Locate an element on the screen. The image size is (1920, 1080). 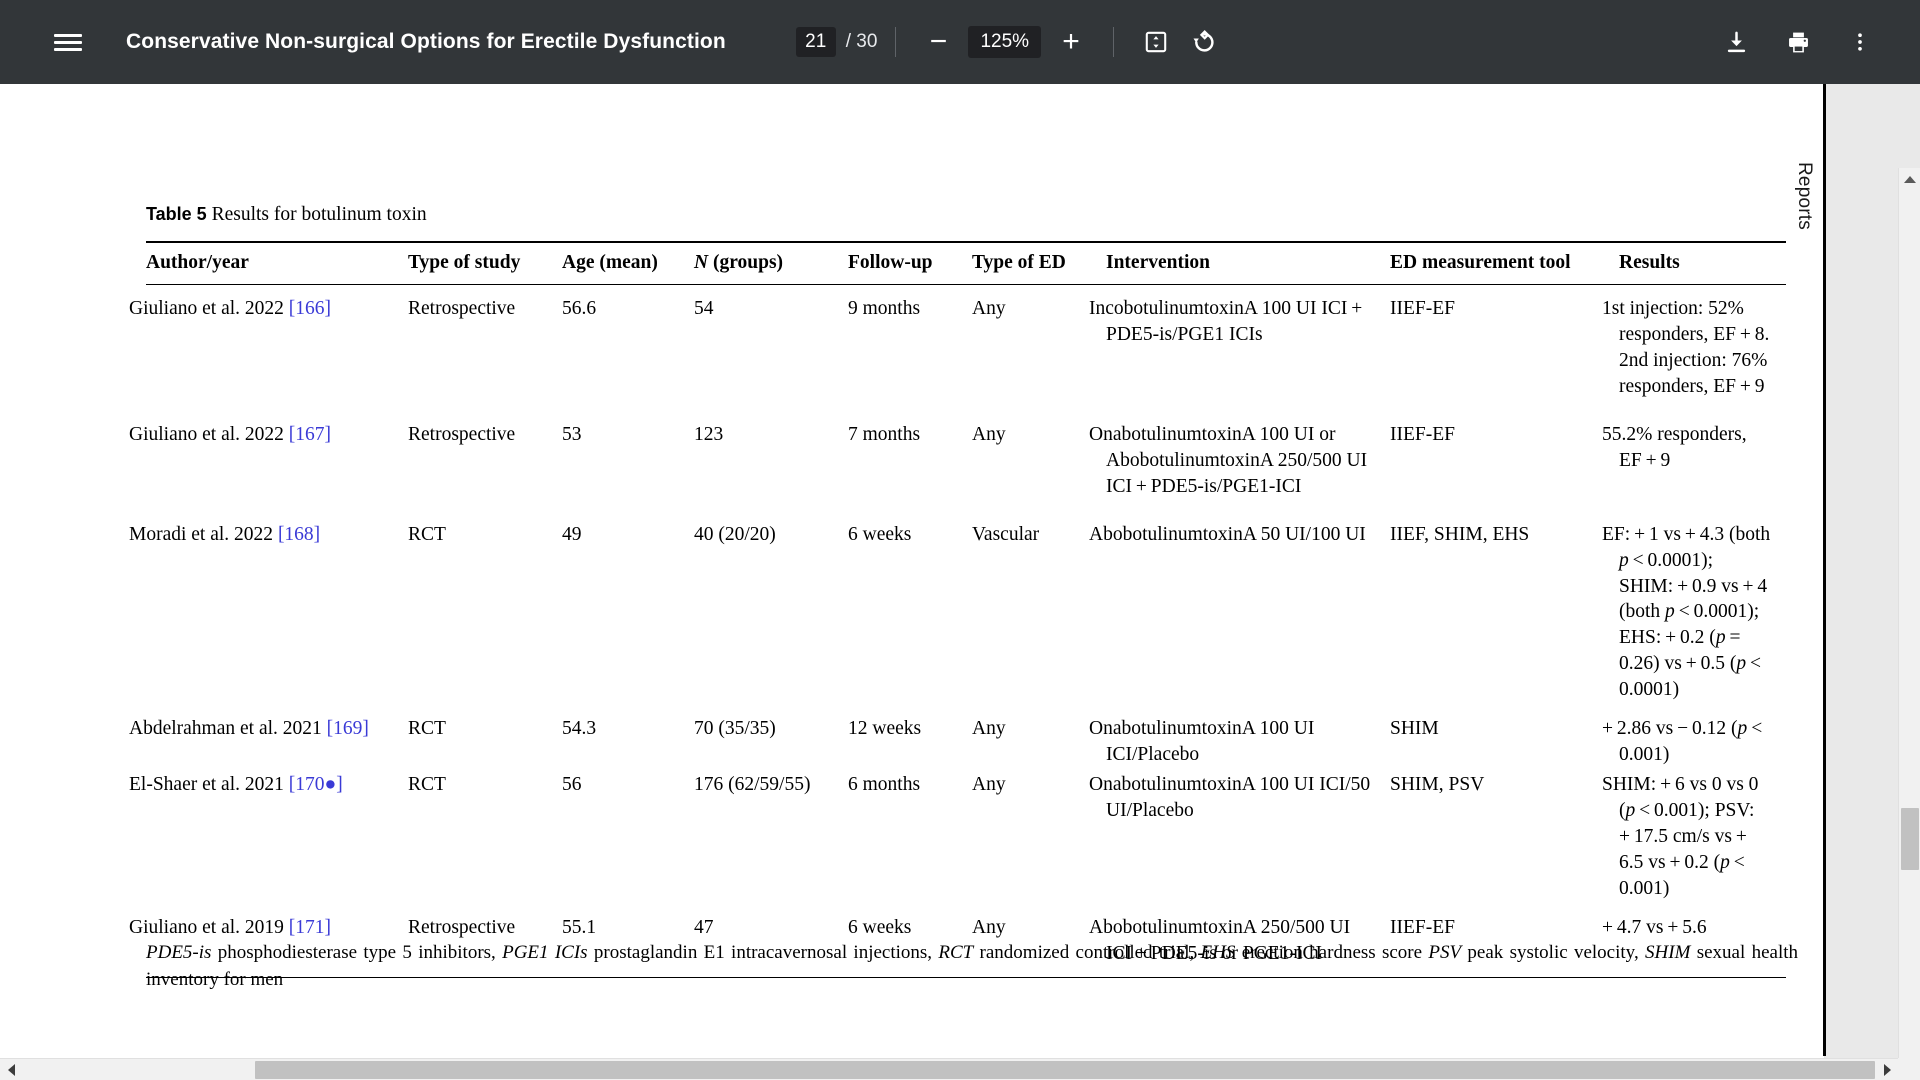
n-italic: N is located at coordinates (701, 263).